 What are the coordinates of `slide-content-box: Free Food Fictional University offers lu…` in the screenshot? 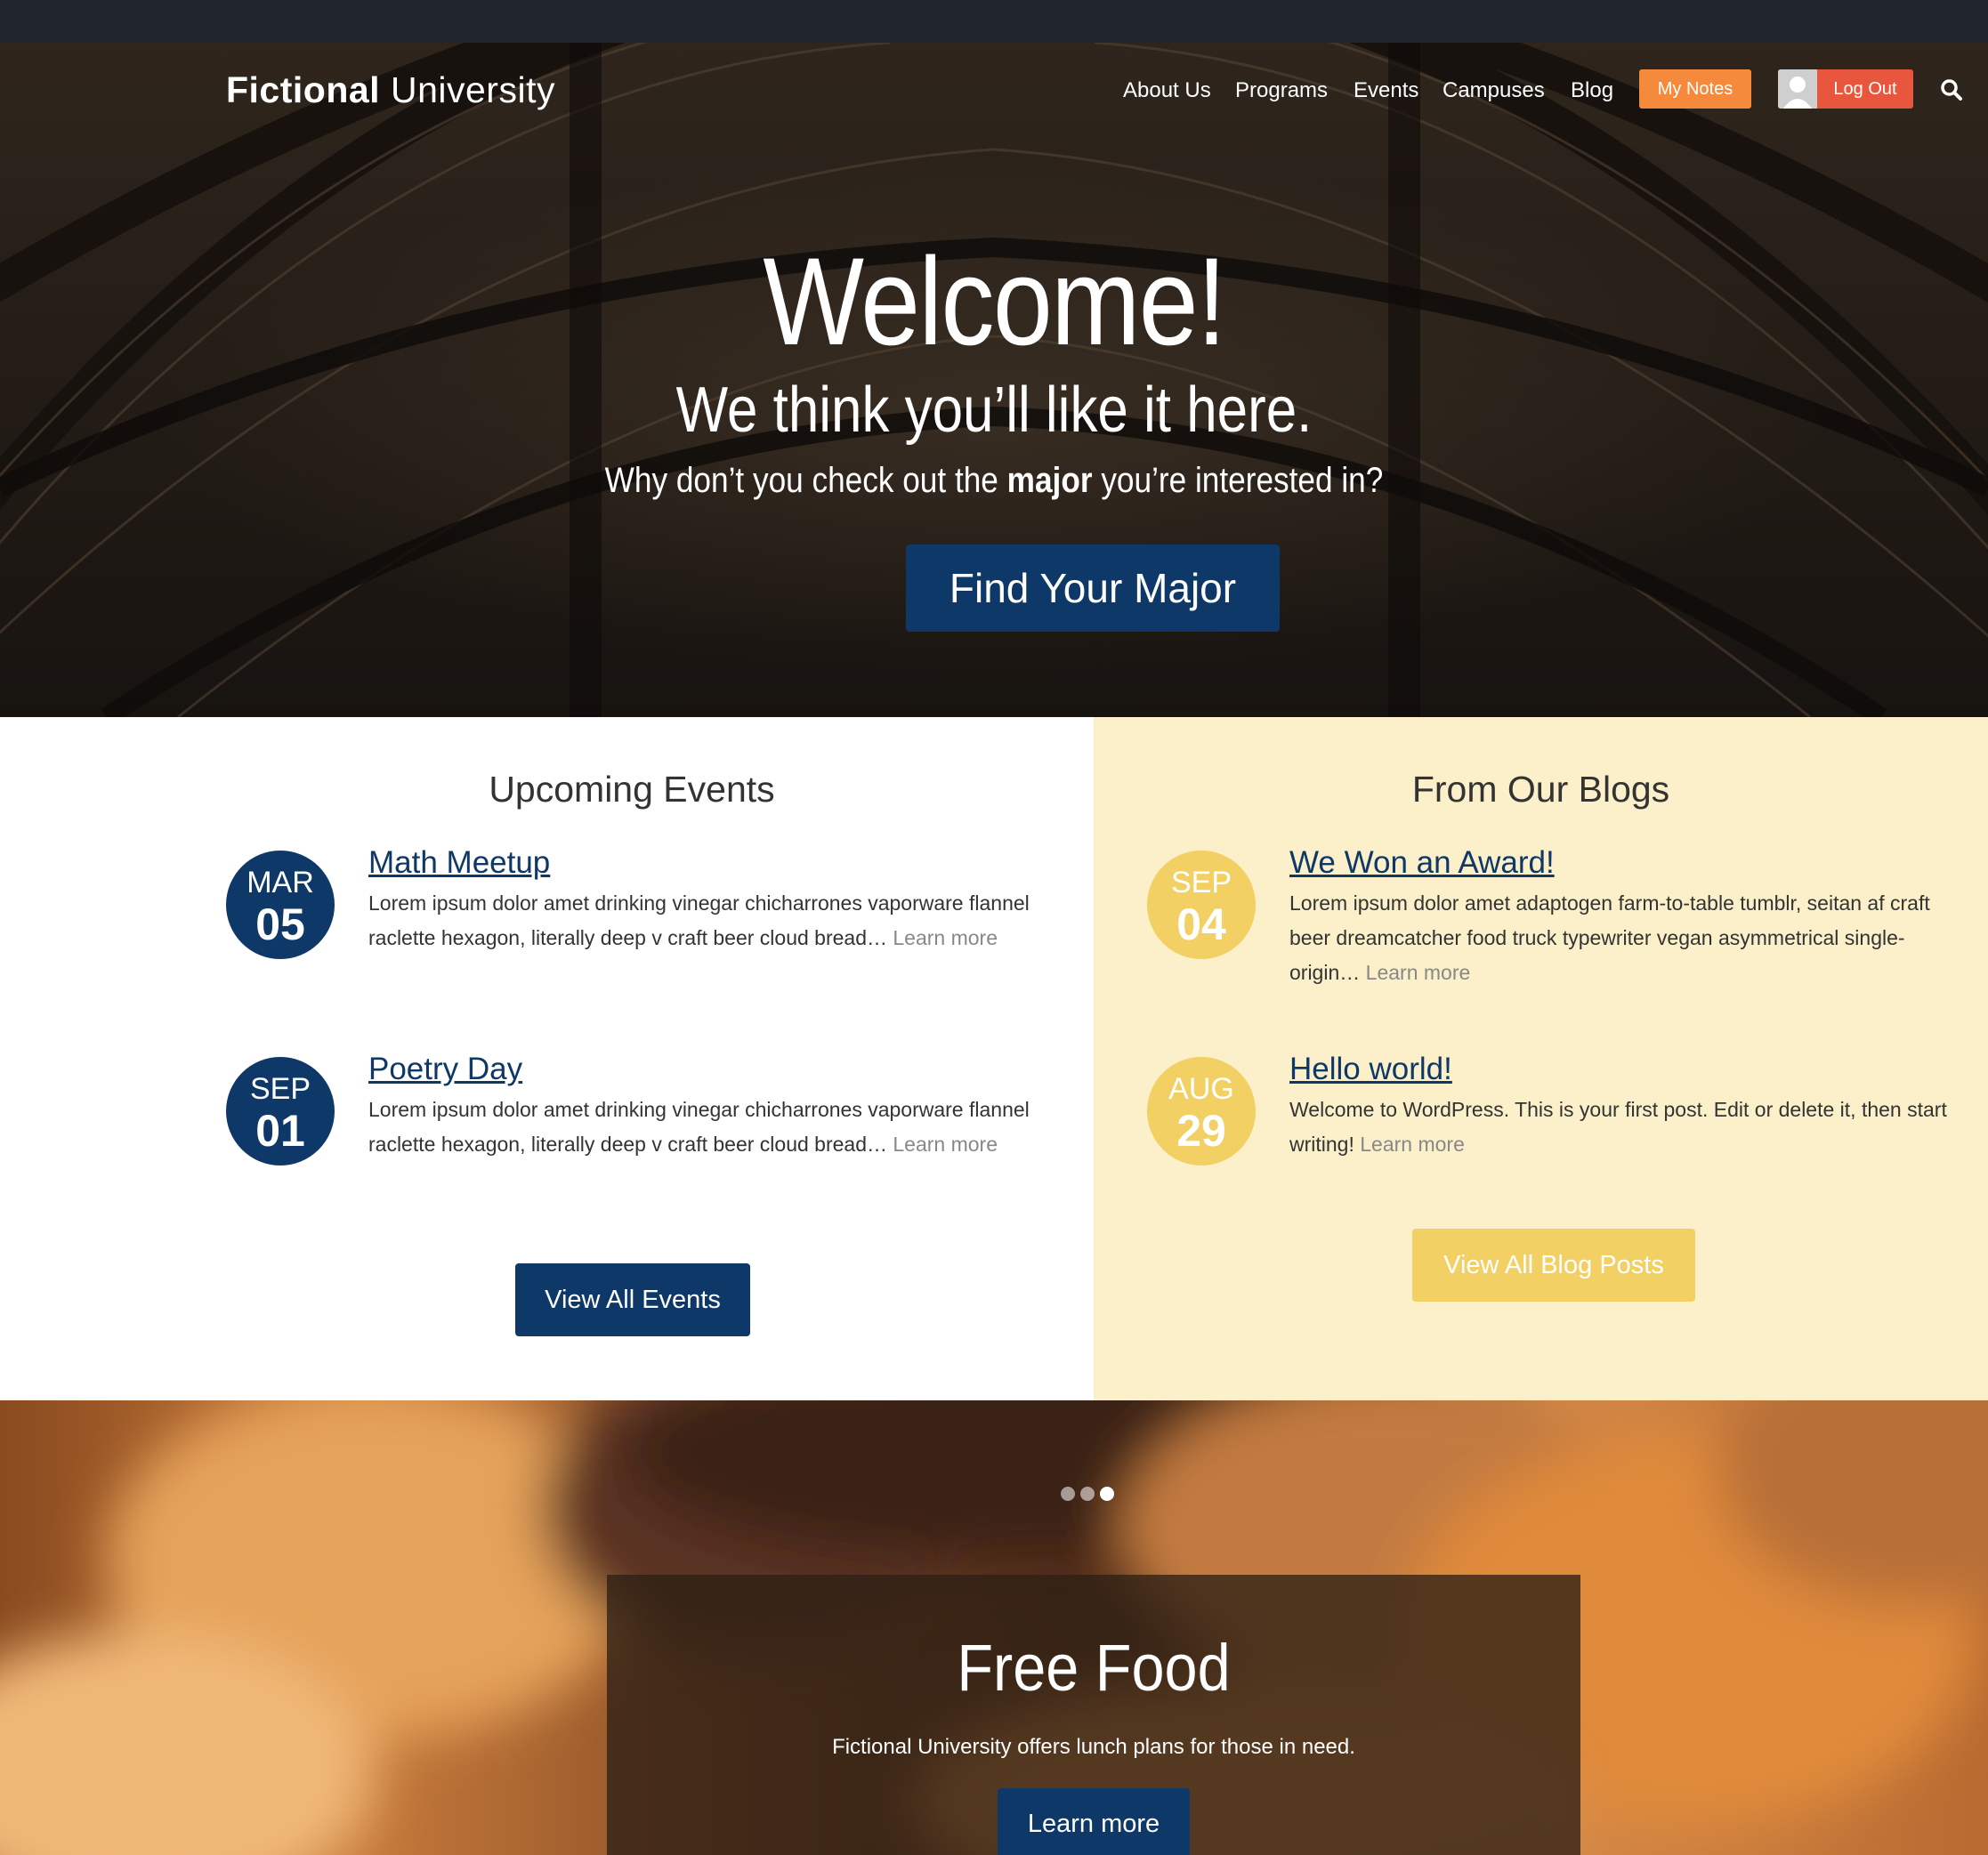 It's located at (1093, 1715).